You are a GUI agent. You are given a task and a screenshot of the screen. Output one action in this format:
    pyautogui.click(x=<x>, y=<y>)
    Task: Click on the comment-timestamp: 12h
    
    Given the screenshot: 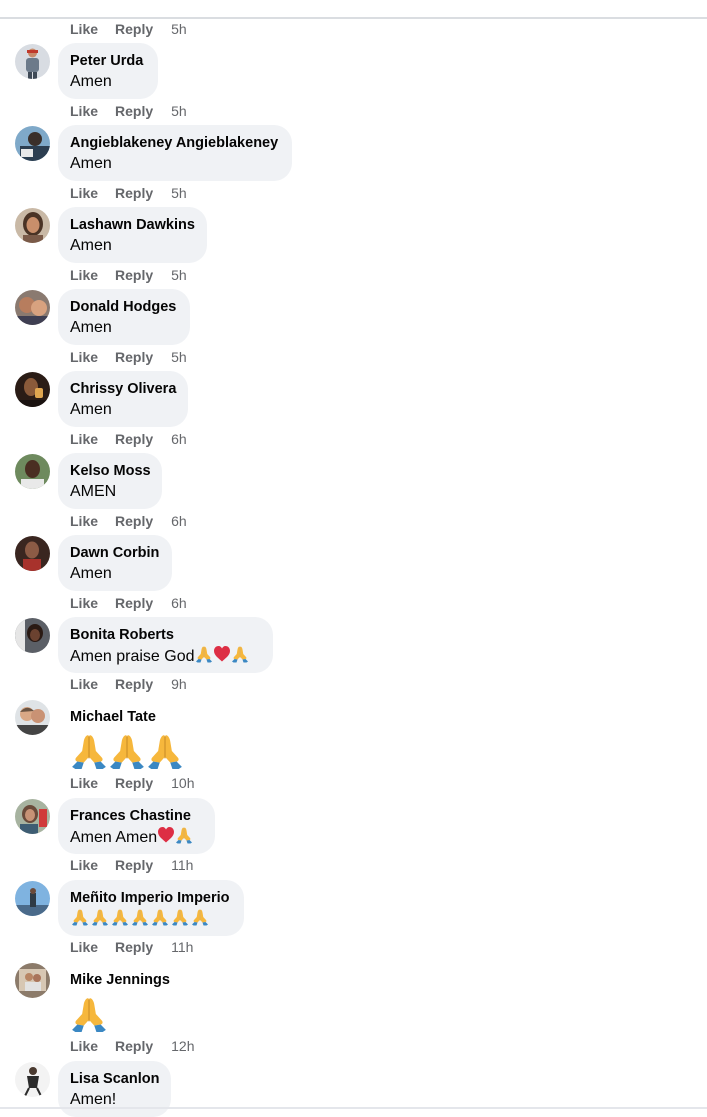 What is the action you would take?
    pyautogui.click(x=182, y=1046)
    